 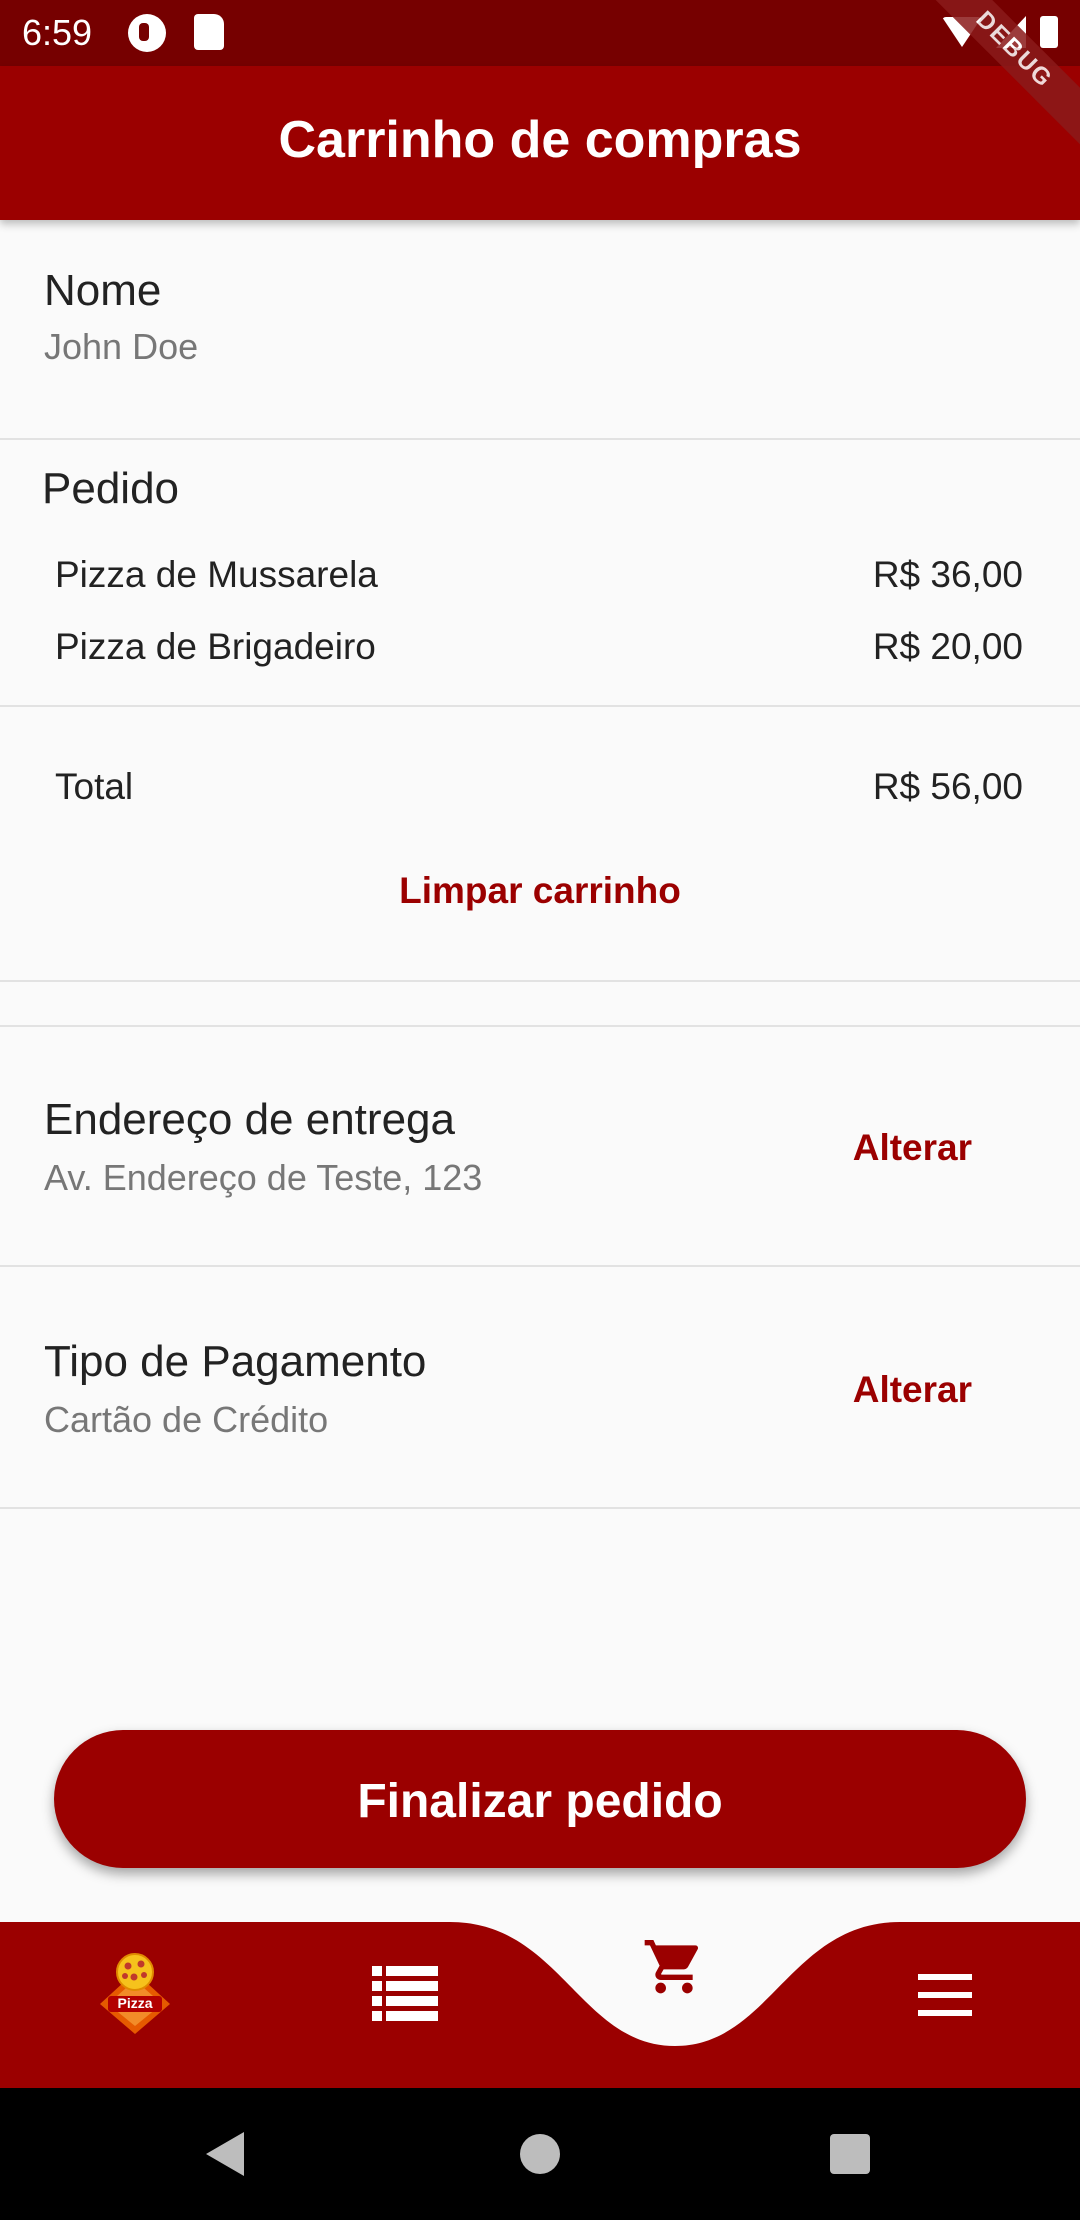 What do you see at coordinates (947, 574) in the screenshot?
I see `order-item-price: R$ 36,00` at bounding box center [947, 574].